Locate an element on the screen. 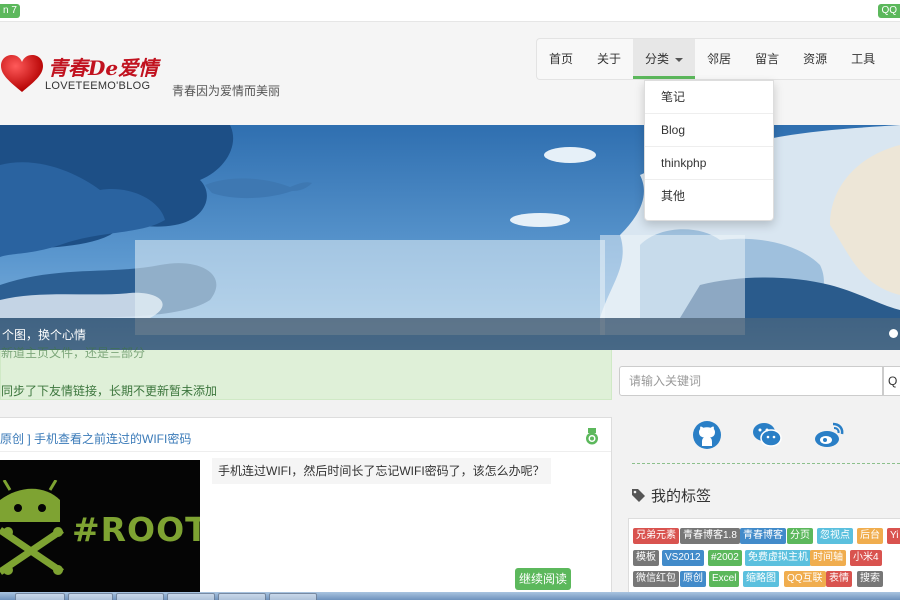 Image resolution: width=900 pixels, height=600 pixels. social-links is located at coordinates (766, 437).